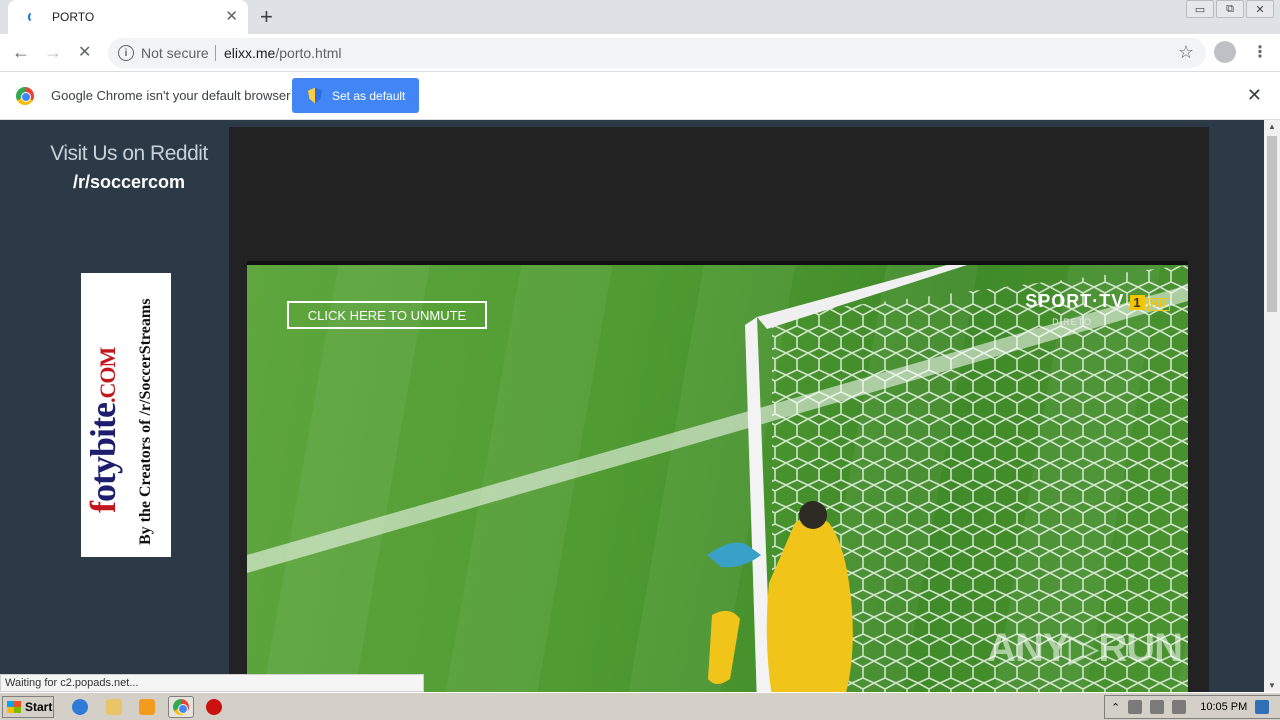 This screenshot has height=720, width=1280. What do you see at coordinates (1192, 707) in the screenshot?
I see `system-tray: ⌃ 10:05 PM` at bounding box center [1192, 707].